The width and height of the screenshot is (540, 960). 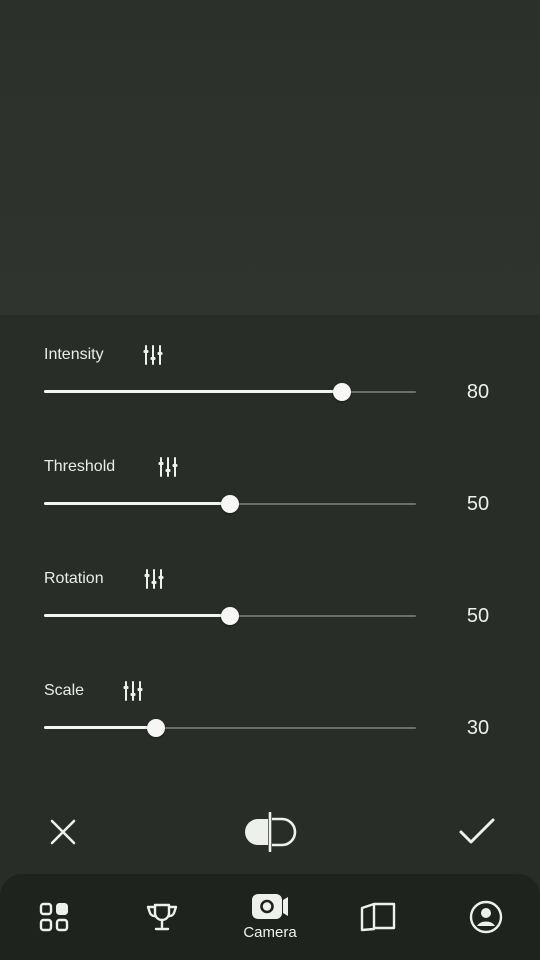 I want to click on nav-item-trophy, so click(x=162, y=917).